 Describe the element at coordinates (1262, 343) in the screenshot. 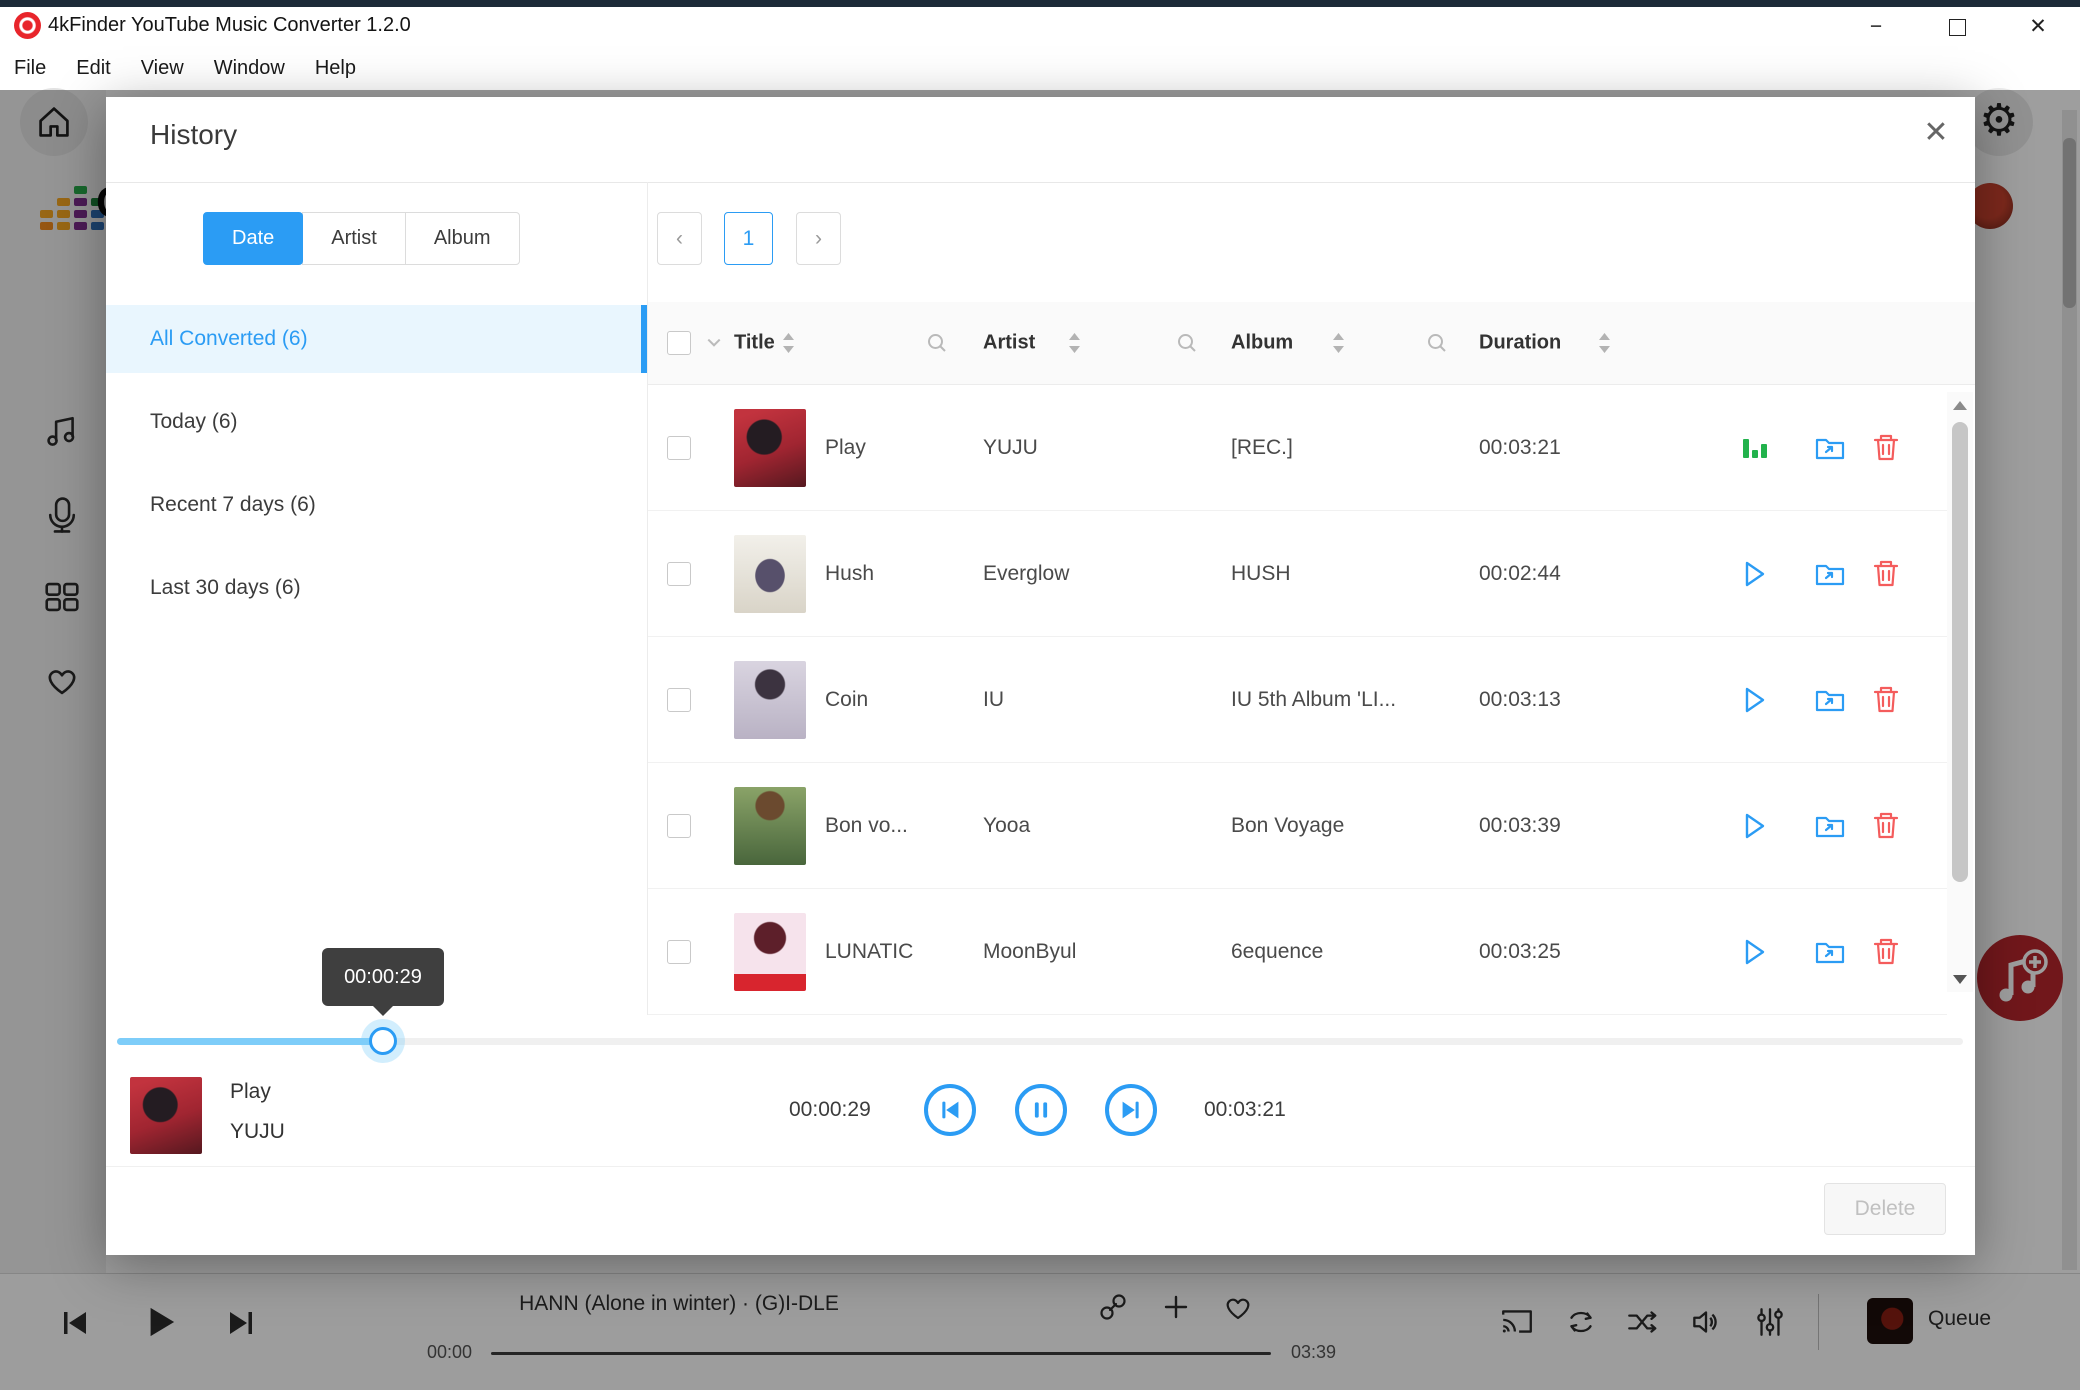

I see `column-album: Album` at that location.